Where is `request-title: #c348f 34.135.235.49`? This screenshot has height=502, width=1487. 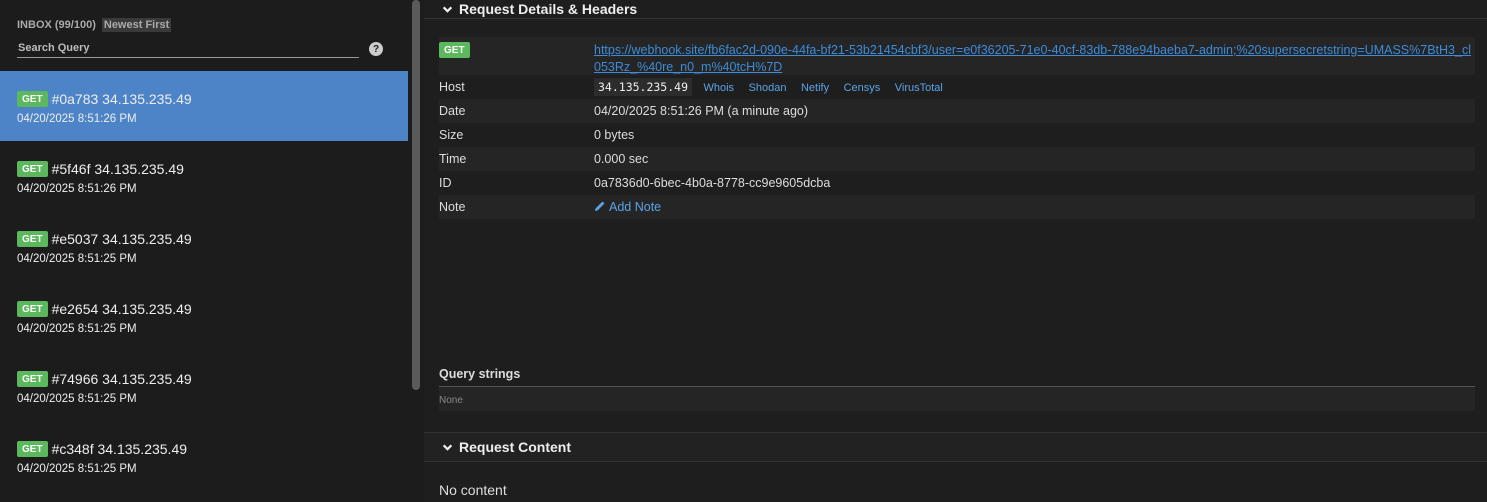 request-title: #c348f 34.135.235.49 is located at coordinates (119, 449).